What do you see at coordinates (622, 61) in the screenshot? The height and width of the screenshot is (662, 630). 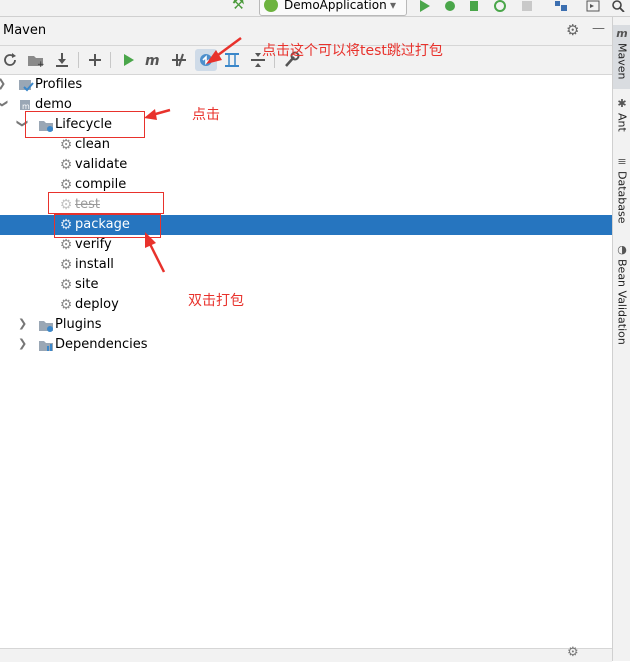 I see `tool-tab-label: Maven` at bounding box center [622, 61].